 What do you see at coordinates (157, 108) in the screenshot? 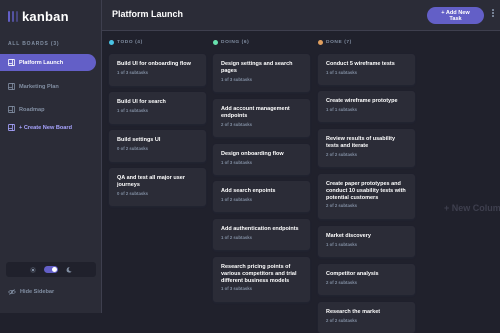
I see `task-card: Build UI for search 1 of 1 subtasks` at bounding box center [157, 108].